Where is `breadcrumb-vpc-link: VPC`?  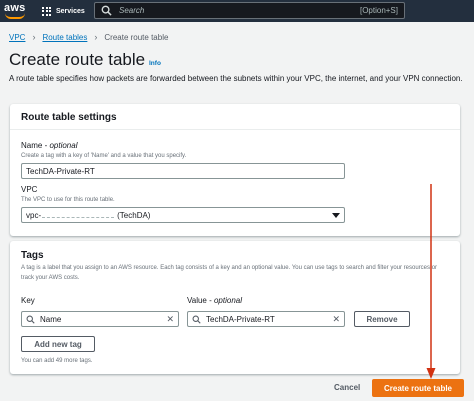 breadcrumb-vpc-link: VPC is located at coordinates (17, 37).